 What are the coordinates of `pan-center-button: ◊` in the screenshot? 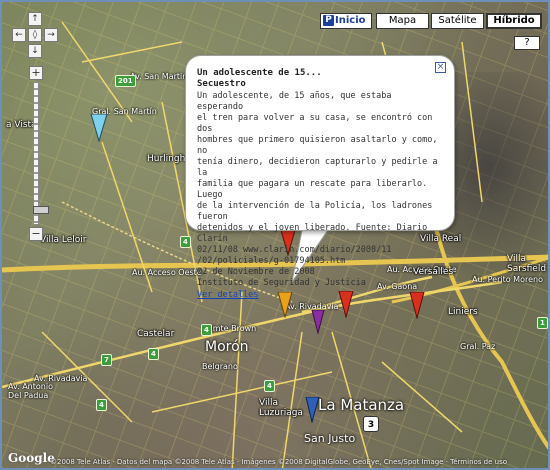 It's located at (35, 35).